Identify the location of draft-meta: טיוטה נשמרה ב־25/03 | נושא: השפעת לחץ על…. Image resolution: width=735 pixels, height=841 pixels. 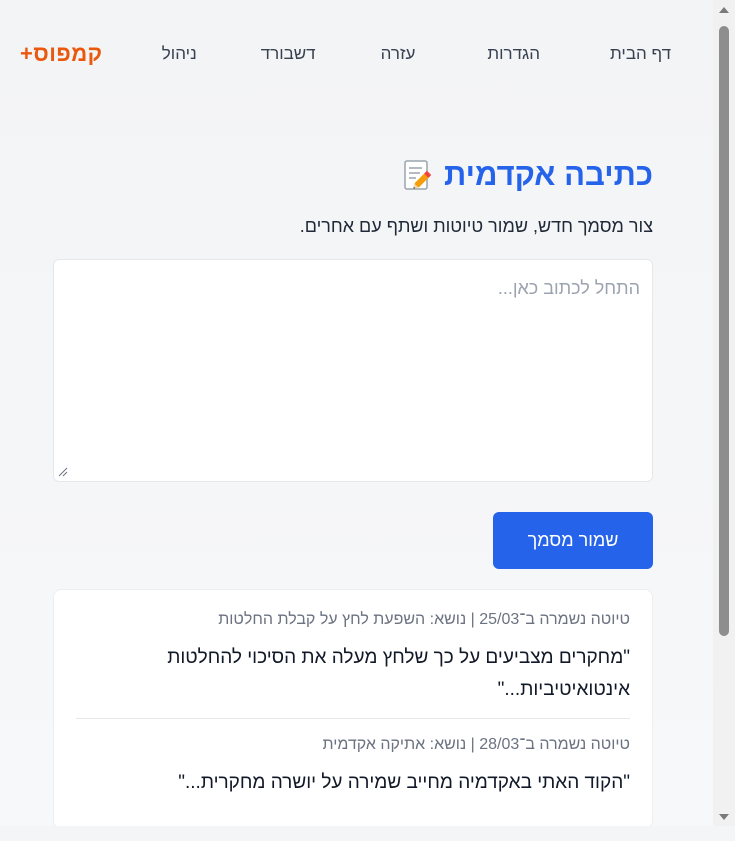
(424, 619).